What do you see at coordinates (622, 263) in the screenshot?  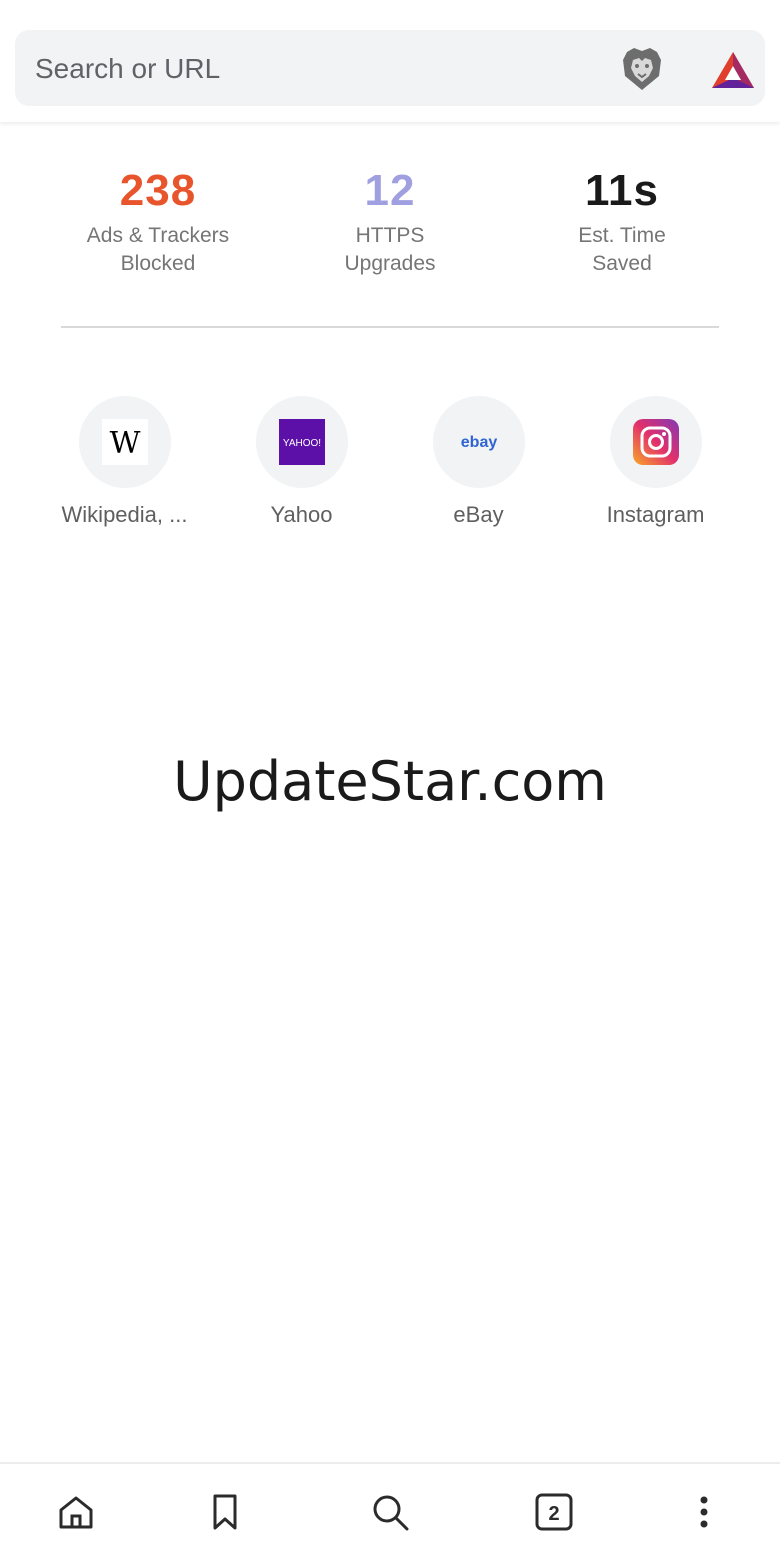 I see `stat-label-line2: Saved` at bounding box center [622, 263].